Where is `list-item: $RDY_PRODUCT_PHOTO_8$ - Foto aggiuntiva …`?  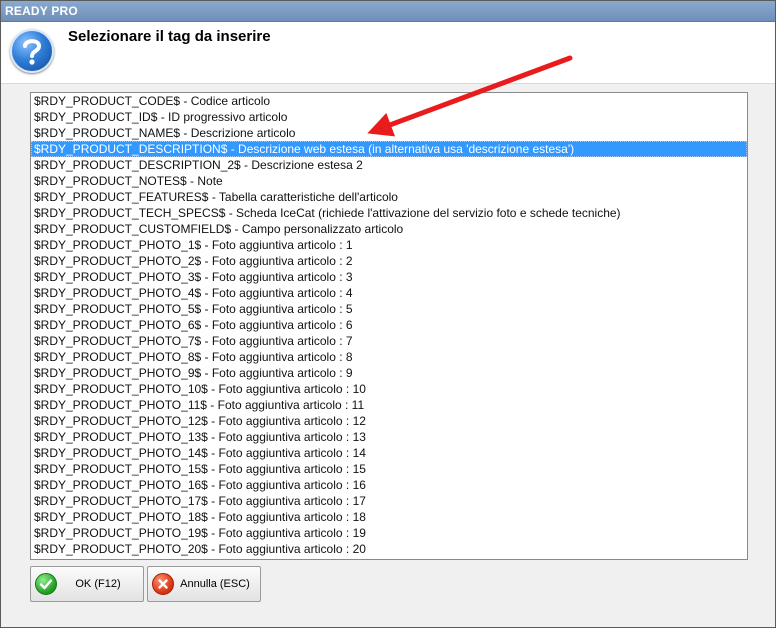
list-item: $RDY_PRODUCT_PHOTO_8$ - Foto aggiuntiva … is located at coordinates (389, 357).